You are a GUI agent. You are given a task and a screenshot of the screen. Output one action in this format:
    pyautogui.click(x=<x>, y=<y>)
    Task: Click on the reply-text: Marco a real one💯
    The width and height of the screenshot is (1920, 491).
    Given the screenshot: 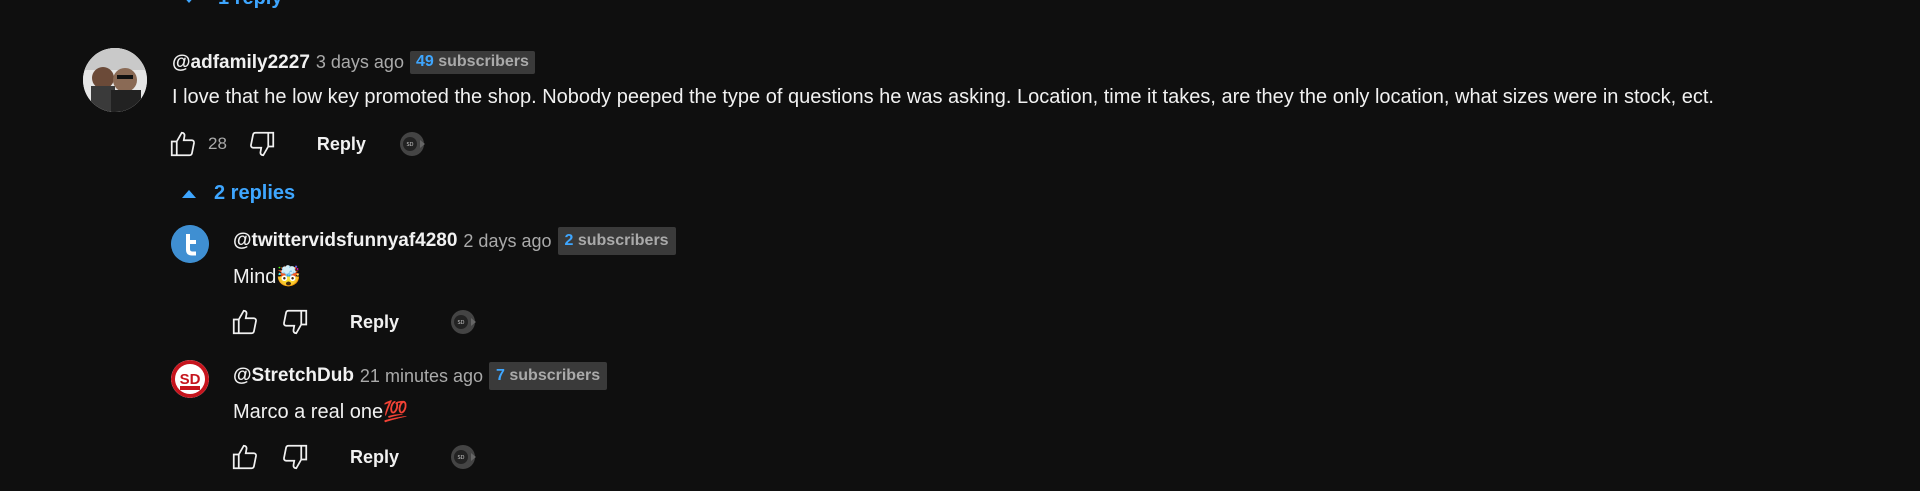 What is the action you would take?
    pyautogui.click(x=320, y=411)
    